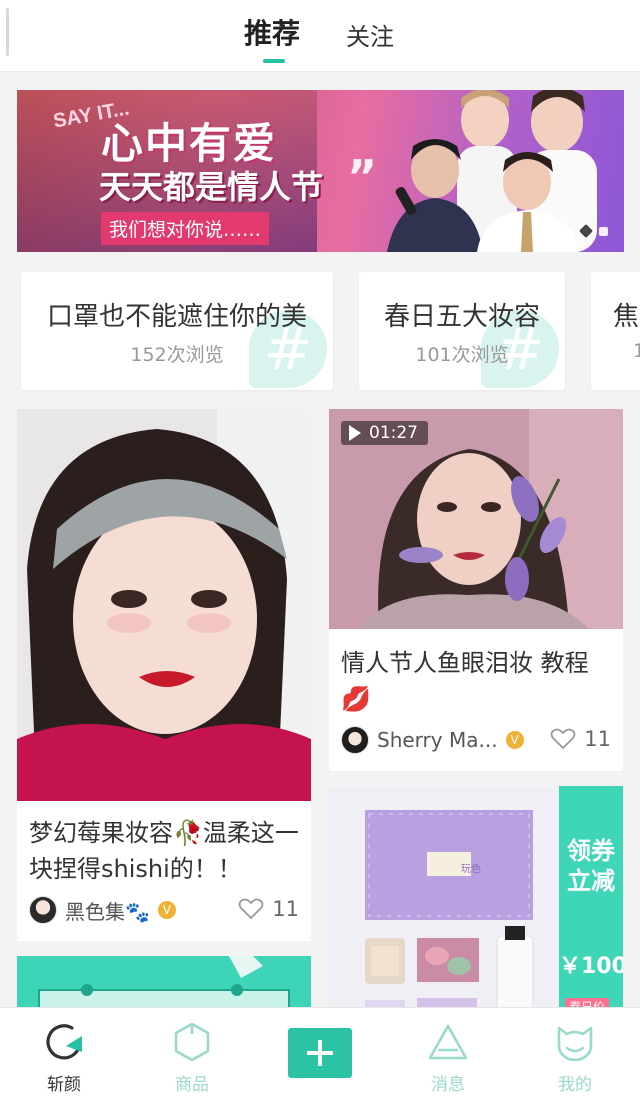 Image resolution: width=640 pixels, height=1097 pixels. What do you see at coordinates (7, 32) in the screenshot?
I see `edge-indicator` at bounding box center [7, 32].